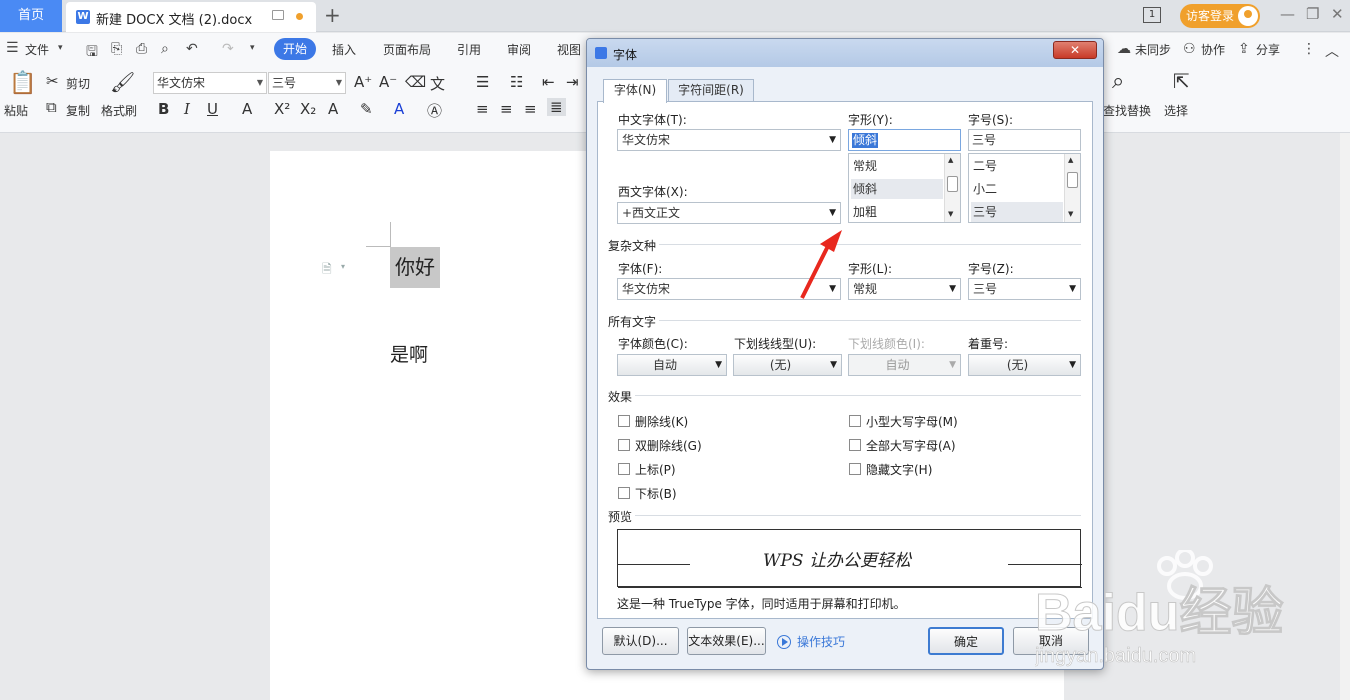 This screenshot has width=1350, height=700. What do you see at coordinates (1287, 14) in the screenshot?
I see `minimize-button: —` at bounding box center [1287, 14].